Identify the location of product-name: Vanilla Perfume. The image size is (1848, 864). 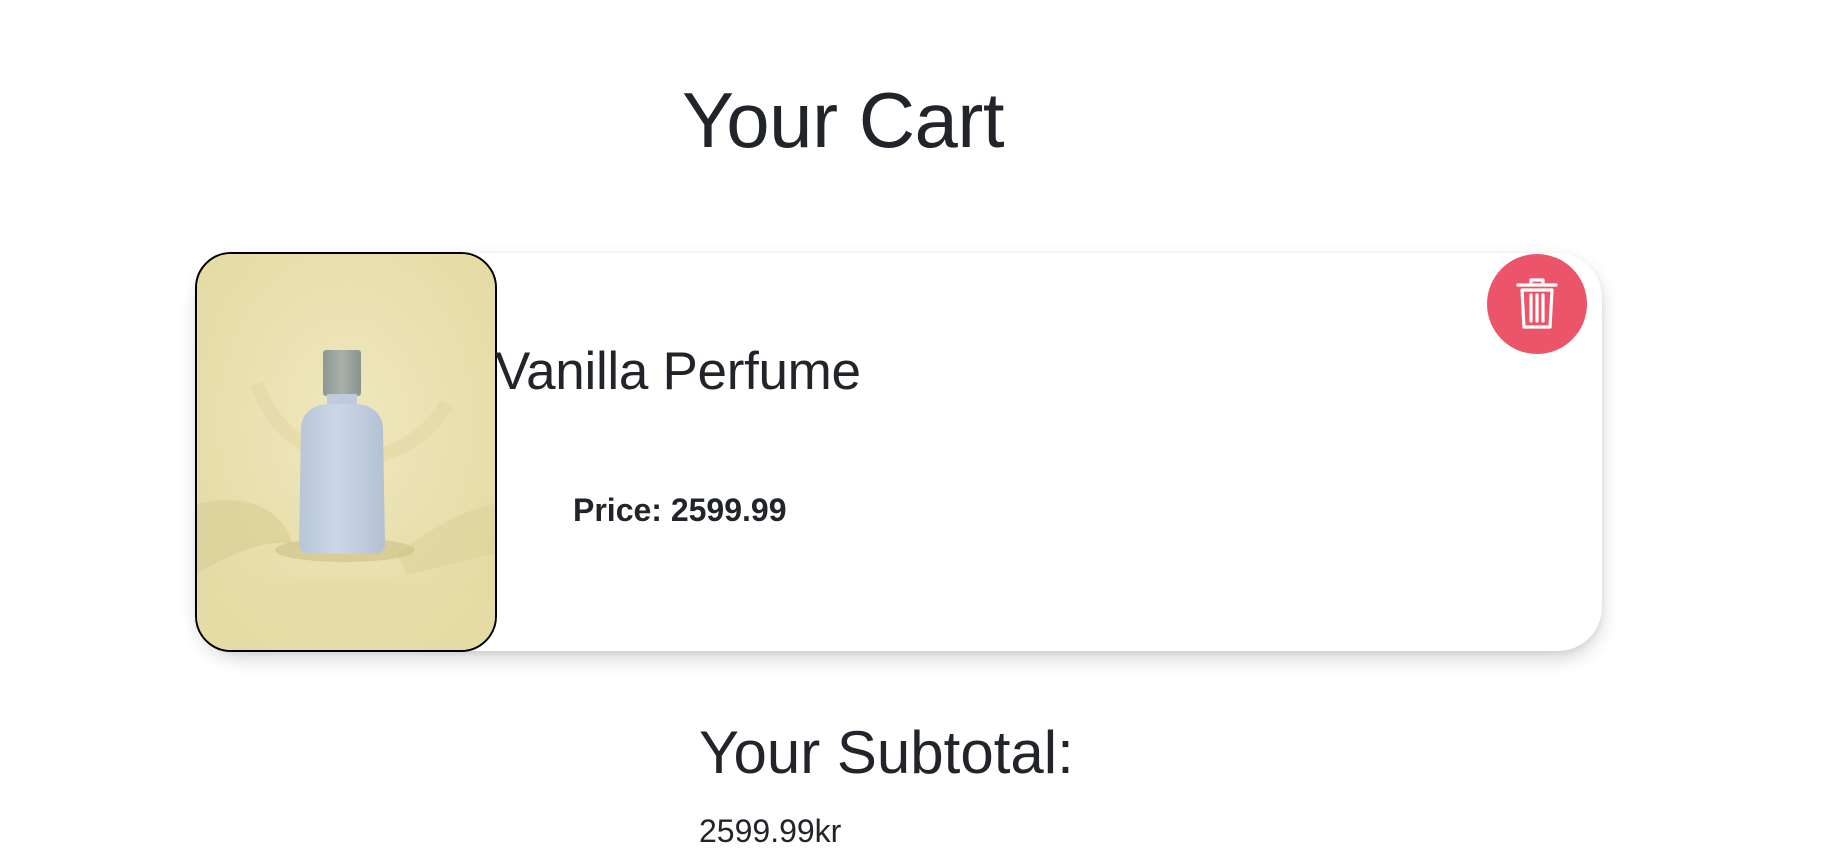
(678, 371).